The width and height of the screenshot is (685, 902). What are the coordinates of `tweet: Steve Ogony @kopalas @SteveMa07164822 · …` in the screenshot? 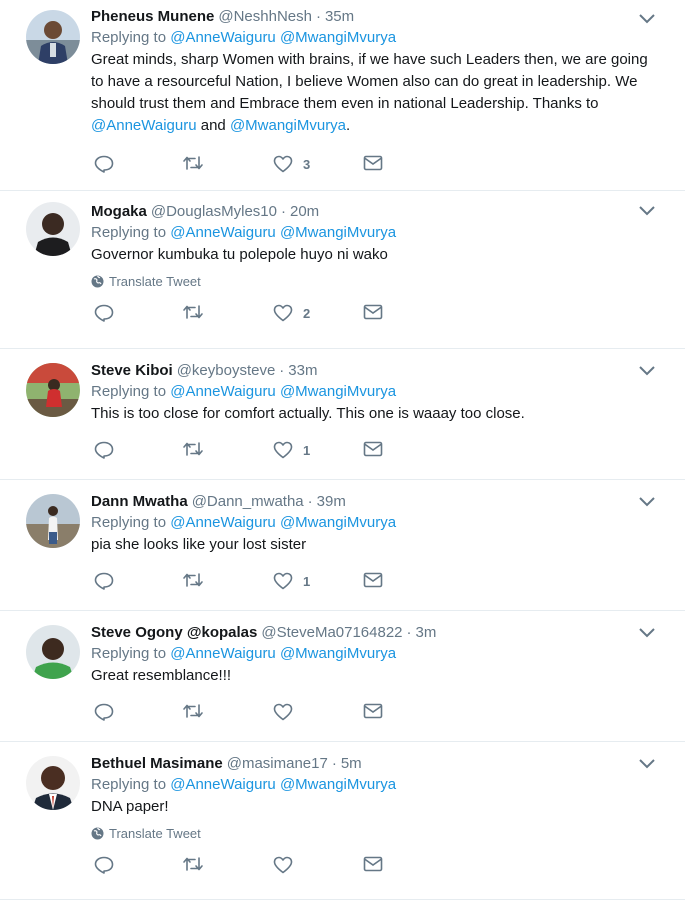 It's located at (342, 676).